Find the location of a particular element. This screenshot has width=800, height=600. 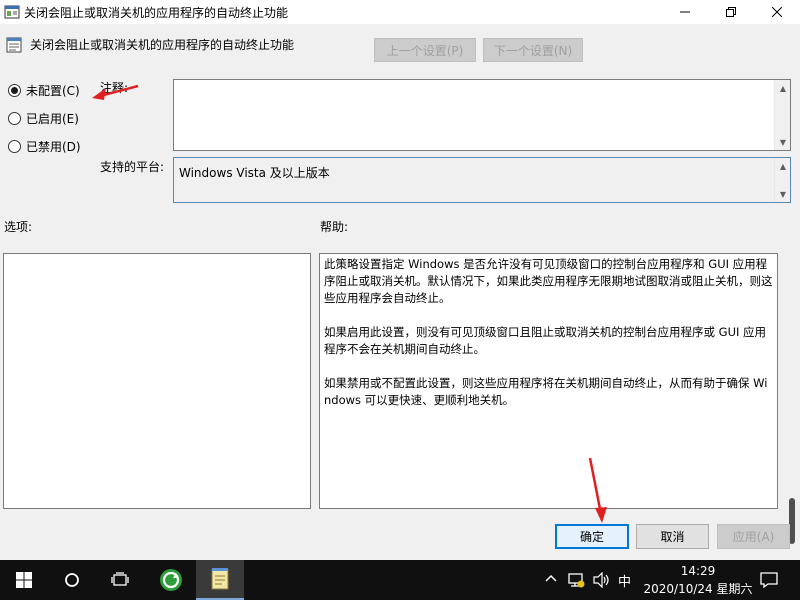

policy-setting-icon is located at coordinates (14, 45).